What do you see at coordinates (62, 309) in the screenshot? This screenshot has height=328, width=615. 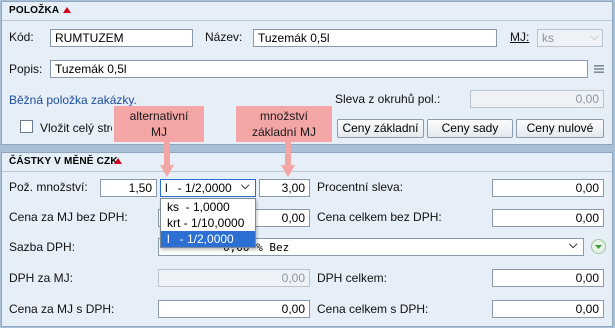 I see `cena-mj-s-dph-label: Cena za MJ s DPH:` at bounding box center [62, 309].